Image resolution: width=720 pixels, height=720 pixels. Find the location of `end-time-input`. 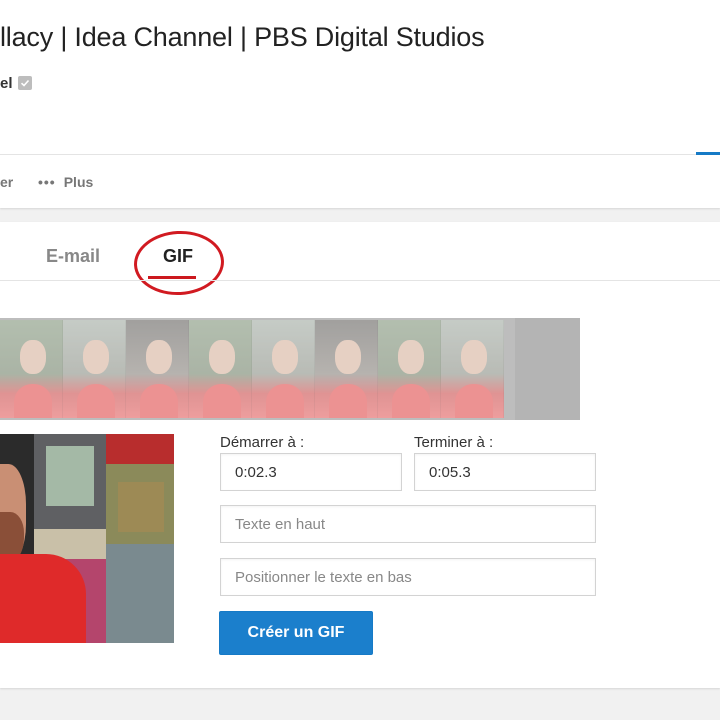

end-time-input is located at coordinates (505, 472).